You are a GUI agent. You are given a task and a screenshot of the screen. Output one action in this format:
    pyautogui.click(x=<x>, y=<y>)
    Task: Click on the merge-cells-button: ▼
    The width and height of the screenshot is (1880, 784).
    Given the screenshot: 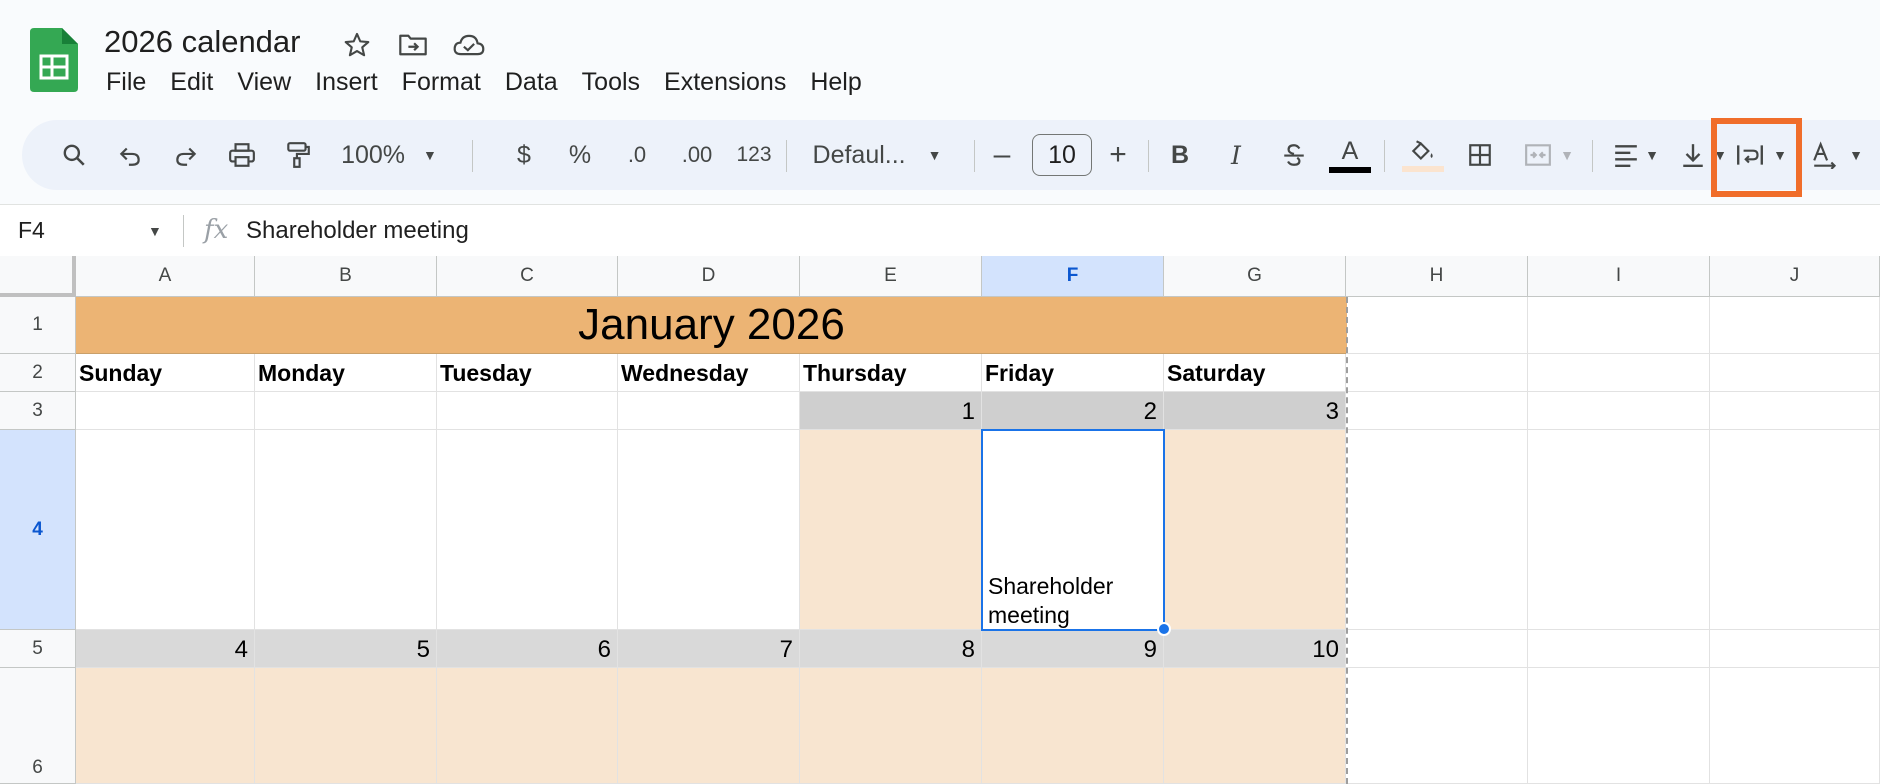 What is the action you would take?
    pyautogui.click(x=1549, y=155)
    